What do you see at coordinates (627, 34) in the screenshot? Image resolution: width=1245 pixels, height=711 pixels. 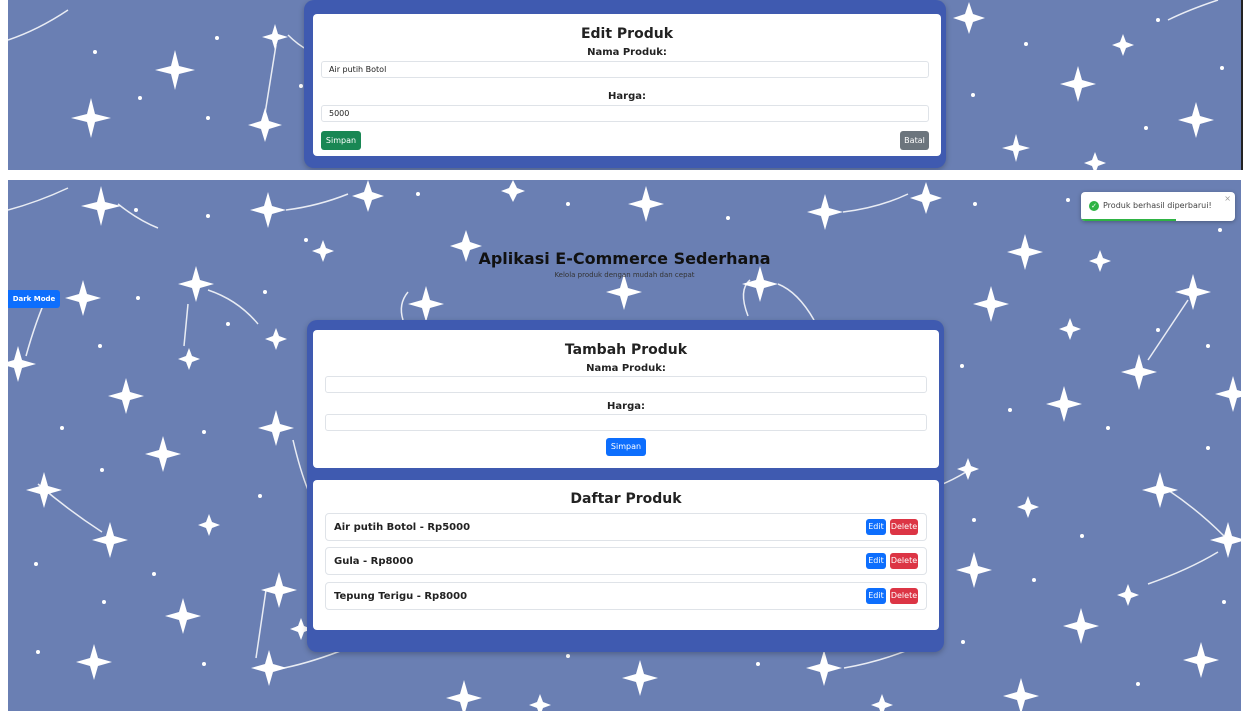 I see `edit-form-title: Edit Produk` at bounding box center [627, 34].